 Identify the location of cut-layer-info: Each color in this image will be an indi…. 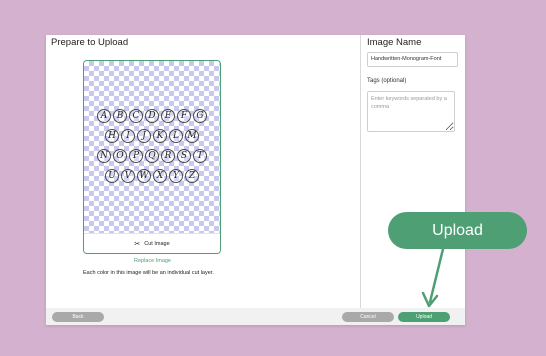
(148, 273).